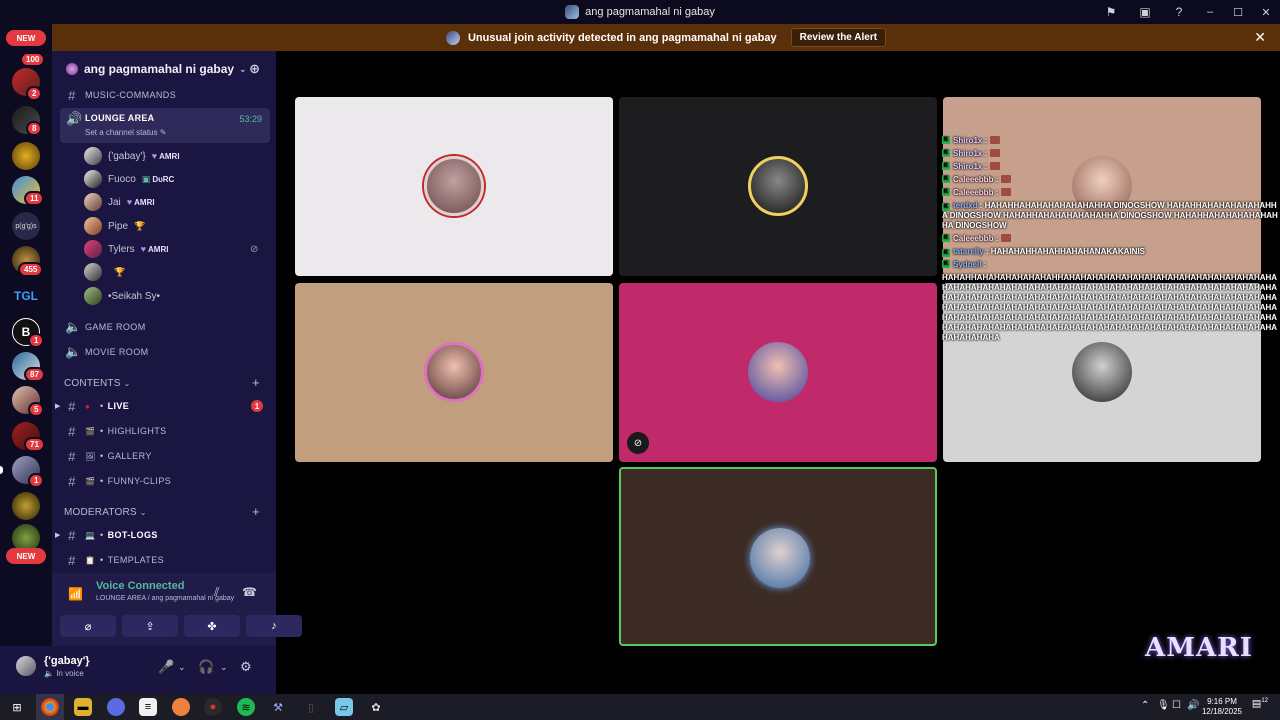 The height and width of the screenshot is (720, 1280). What do you see at coordinates (132, 156) in the screenshot?
I see `voice-user: {'gabay'} ♥ AMRI` at bounding box center [132, 156].